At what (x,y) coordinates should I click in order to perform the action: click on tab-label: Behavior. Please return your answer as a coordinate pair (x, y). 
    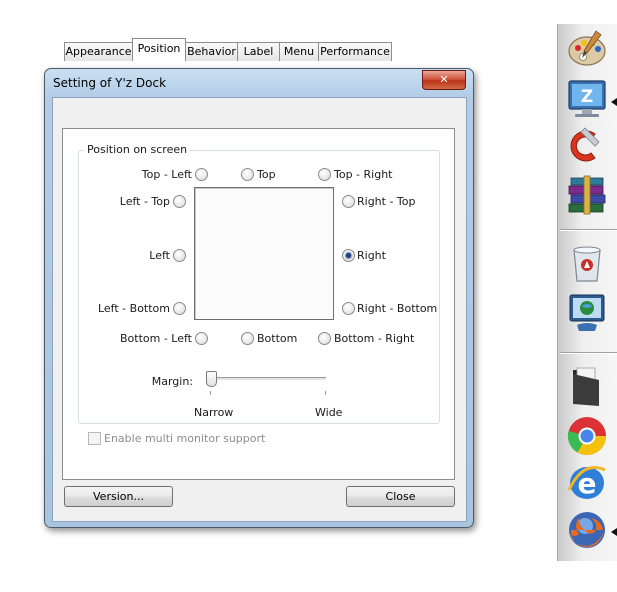
    Looking at the image, I should click on (211, 51).